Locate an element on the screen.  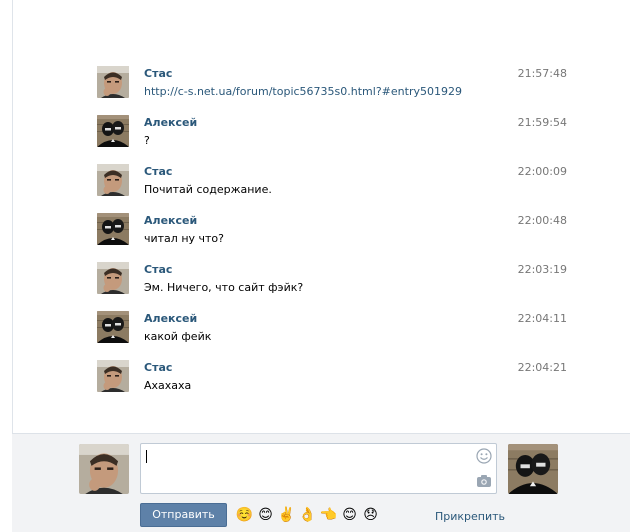
victory-hand-icon: ✌️ is located at coordinates (286, 515).